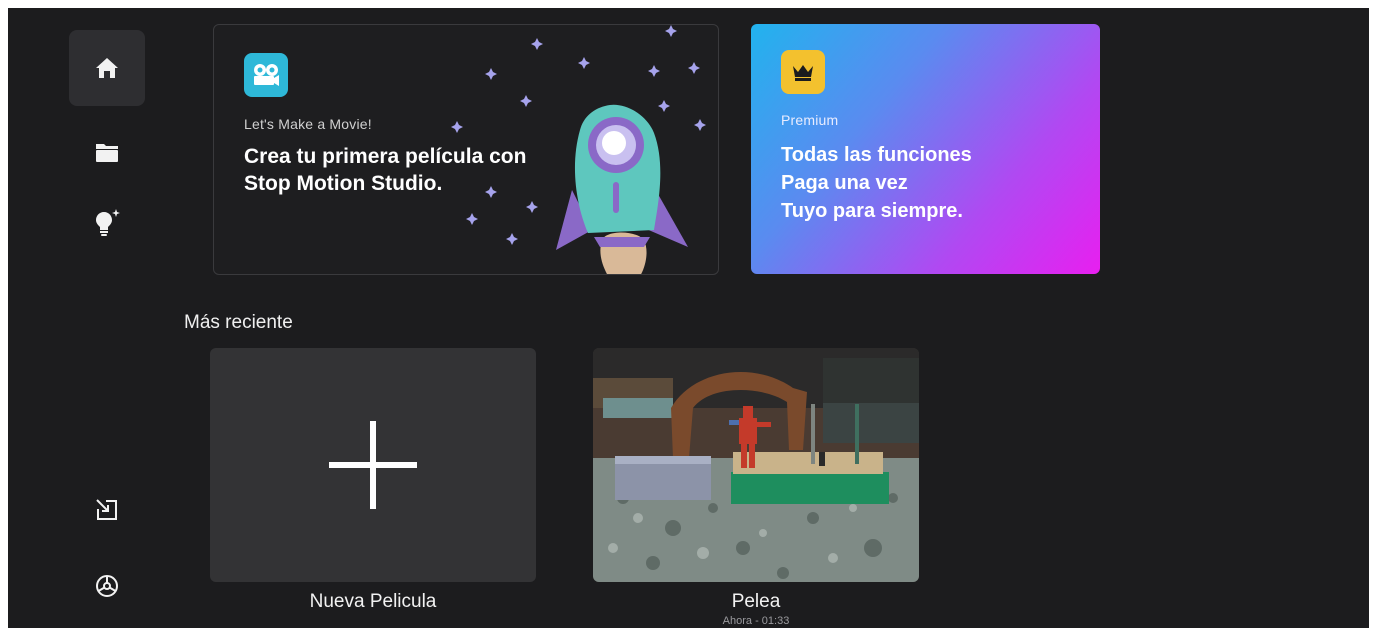 The width and height of the screenshot is (1377, 630). I want to click on sidebar-item-home, so click(107, 68).